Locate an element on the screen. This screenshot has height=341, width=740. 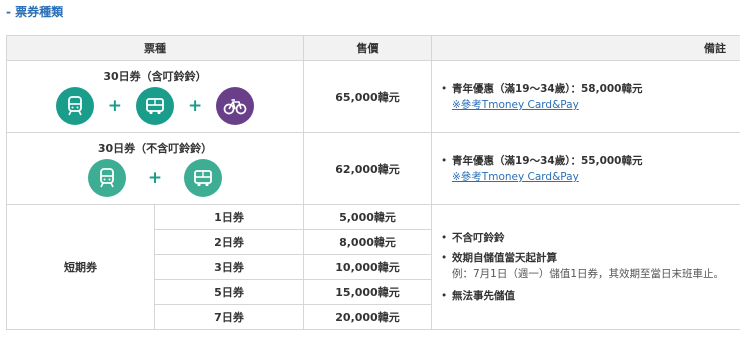
bicycle-icon is located at coordinates (235, 105).